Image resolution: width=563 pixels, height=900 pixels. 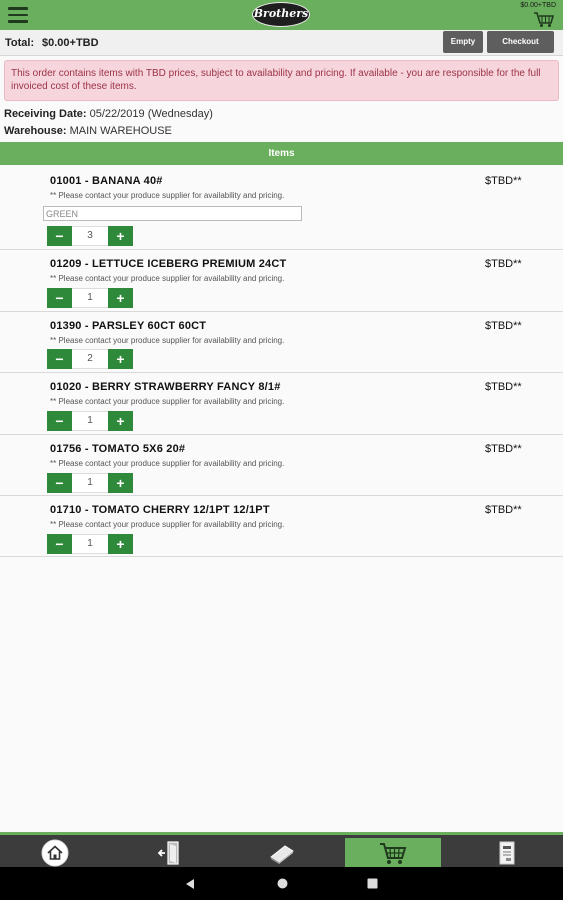 I want to click on item-comment-input, so click(x=172, y=213).